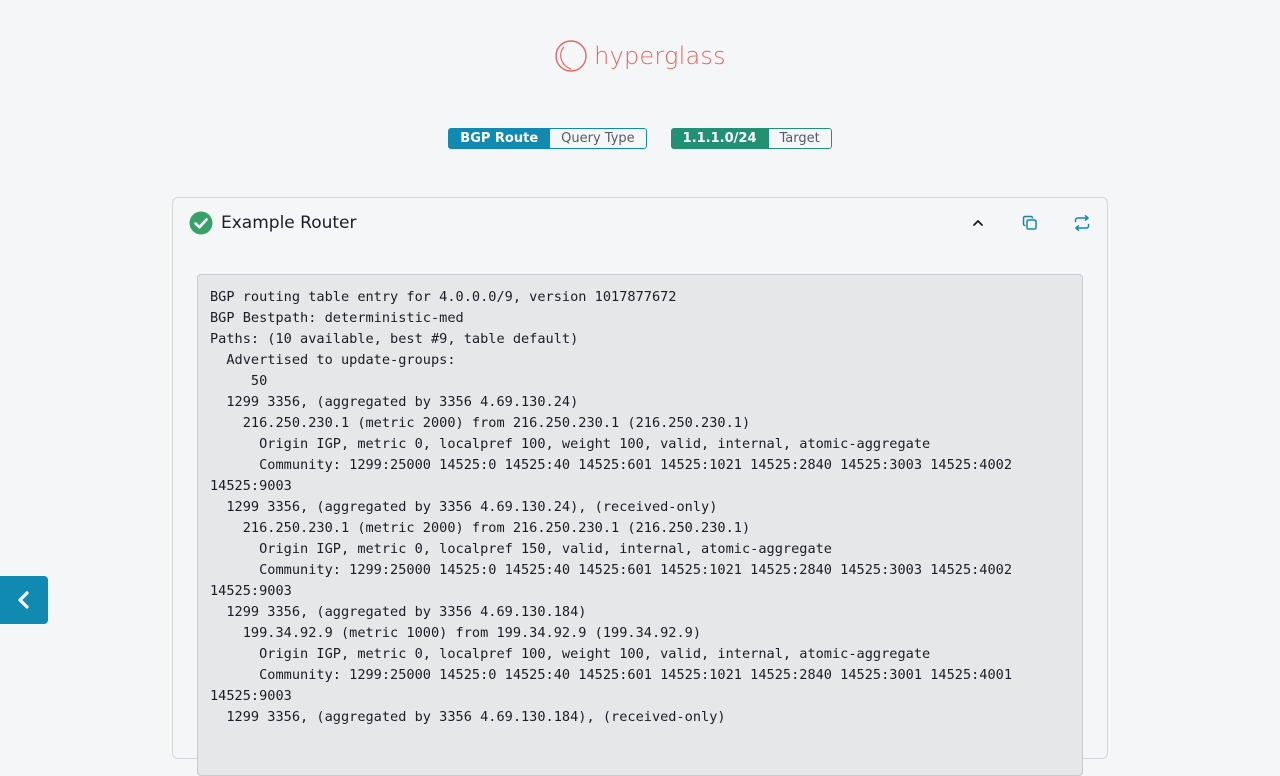 The width and height of the screenshot is (1280, 776). Describe the element at coordinates (499, 138) in the screenshot. I see `query-type-value: BGP Route` at that location.